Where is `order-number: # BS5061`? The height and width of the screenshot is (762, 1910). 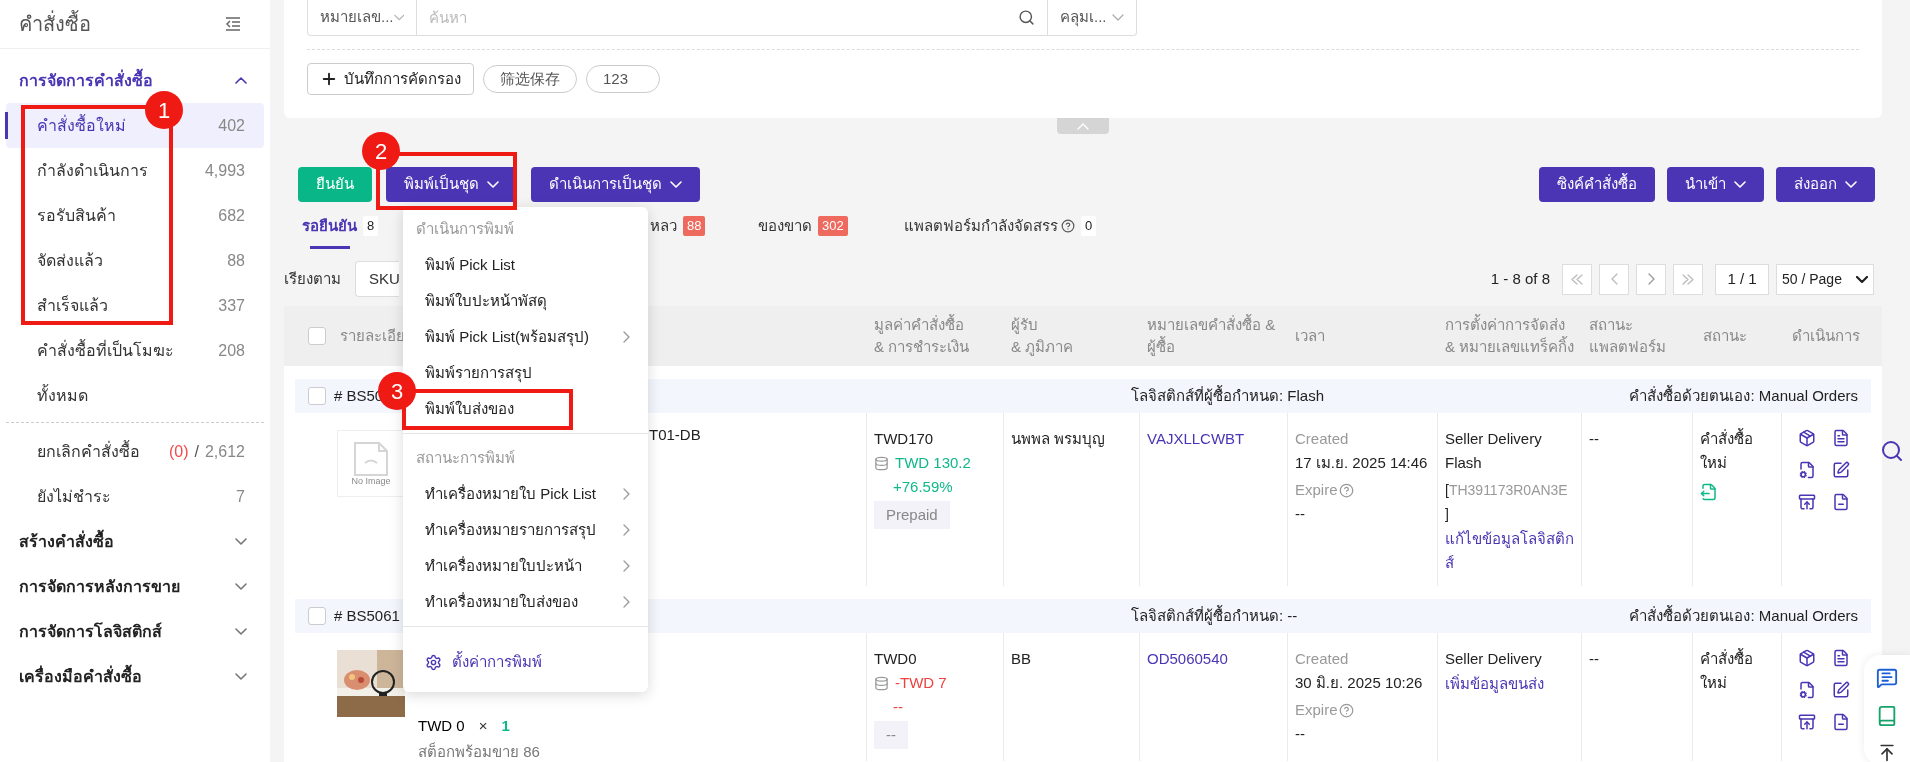
order-number: # BS5061 is located at coordinates (367, 615).